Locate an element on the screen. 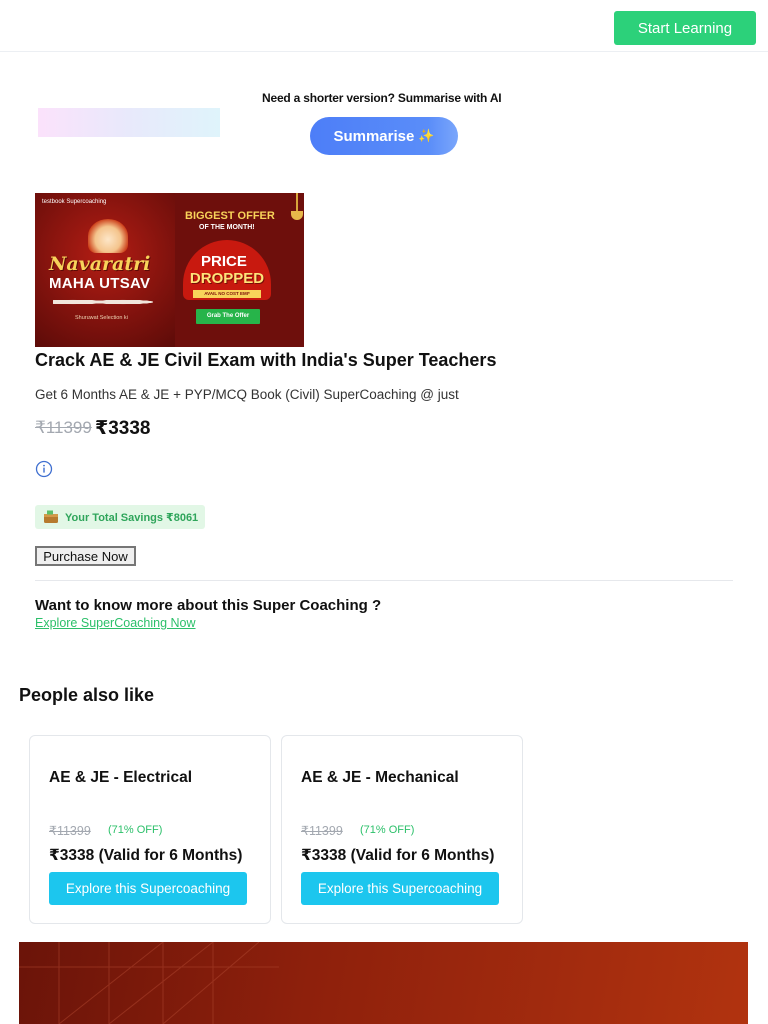 The width and height of the screenshot is (768, 1024). banner-title-navaratri: Navaratri is located at coordinates (100, 264).